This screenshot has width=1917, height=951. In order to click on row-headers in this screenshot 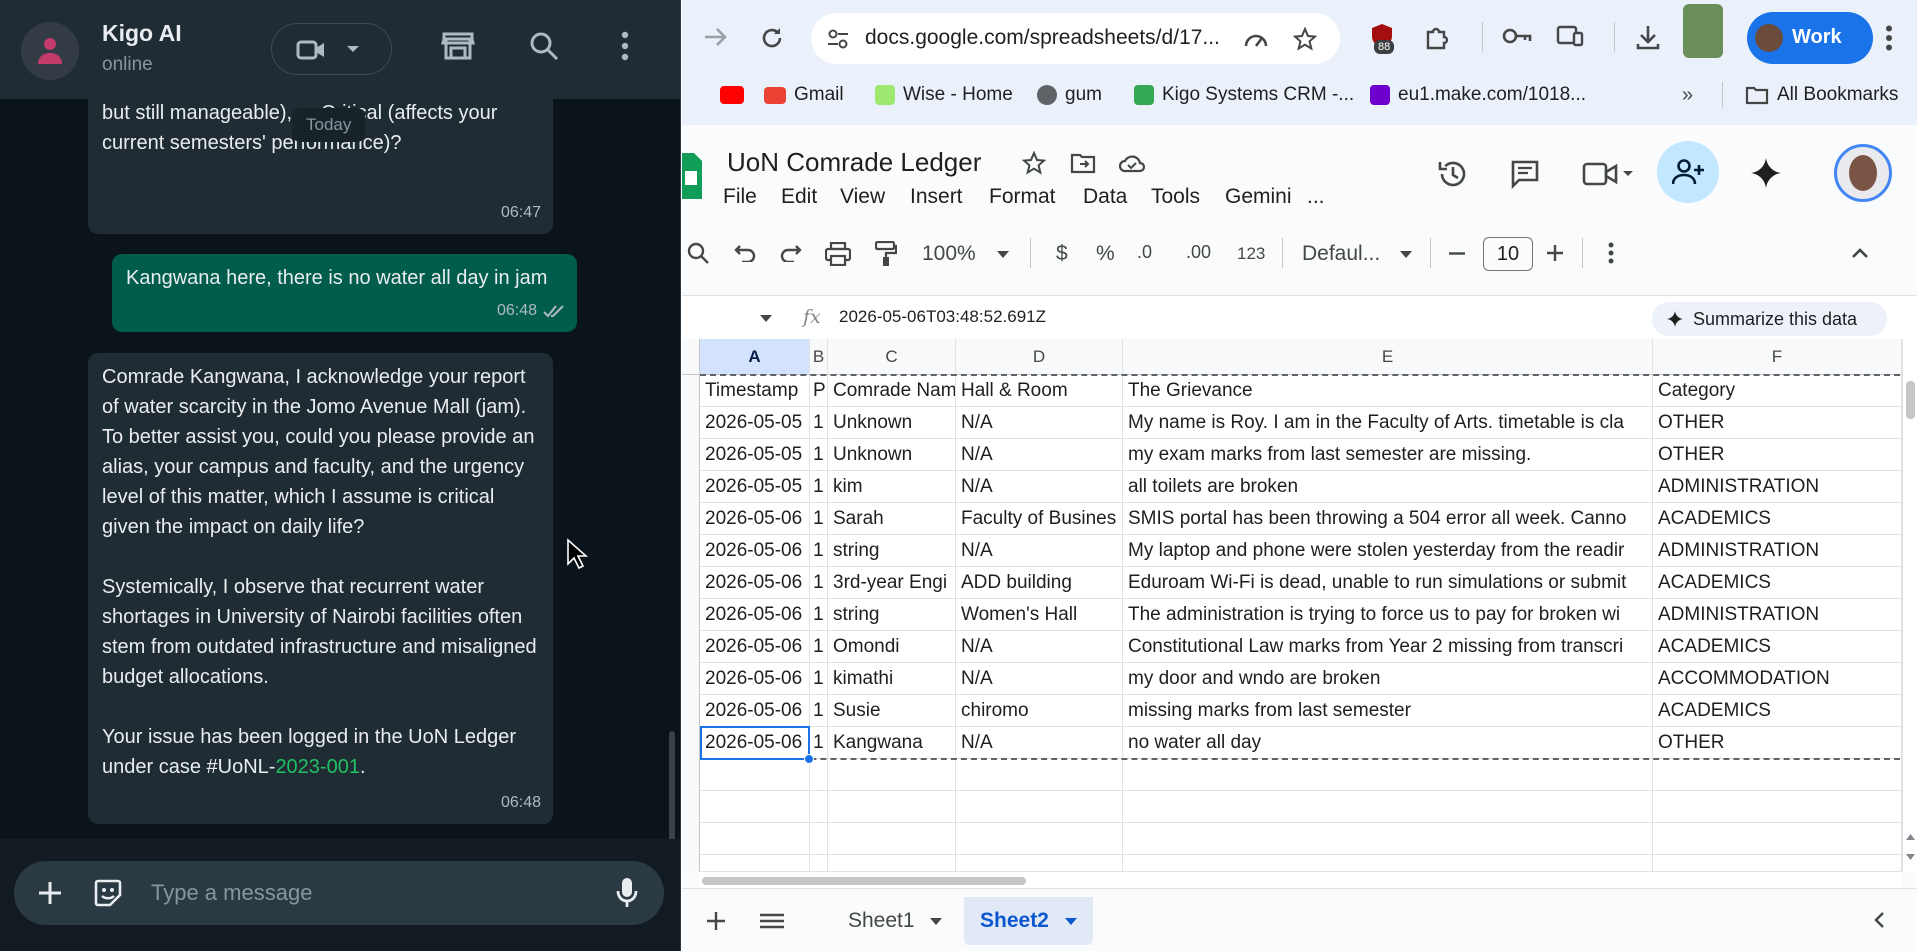, I will do `click(691, 623)`.